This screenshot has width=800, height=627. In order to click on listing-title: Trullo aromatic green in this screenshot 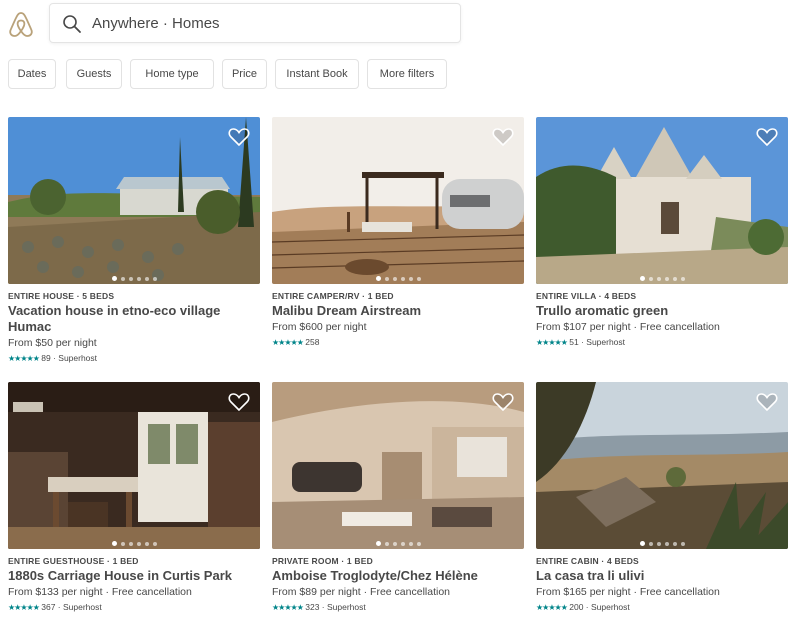, I will do `click(662, 311)`.